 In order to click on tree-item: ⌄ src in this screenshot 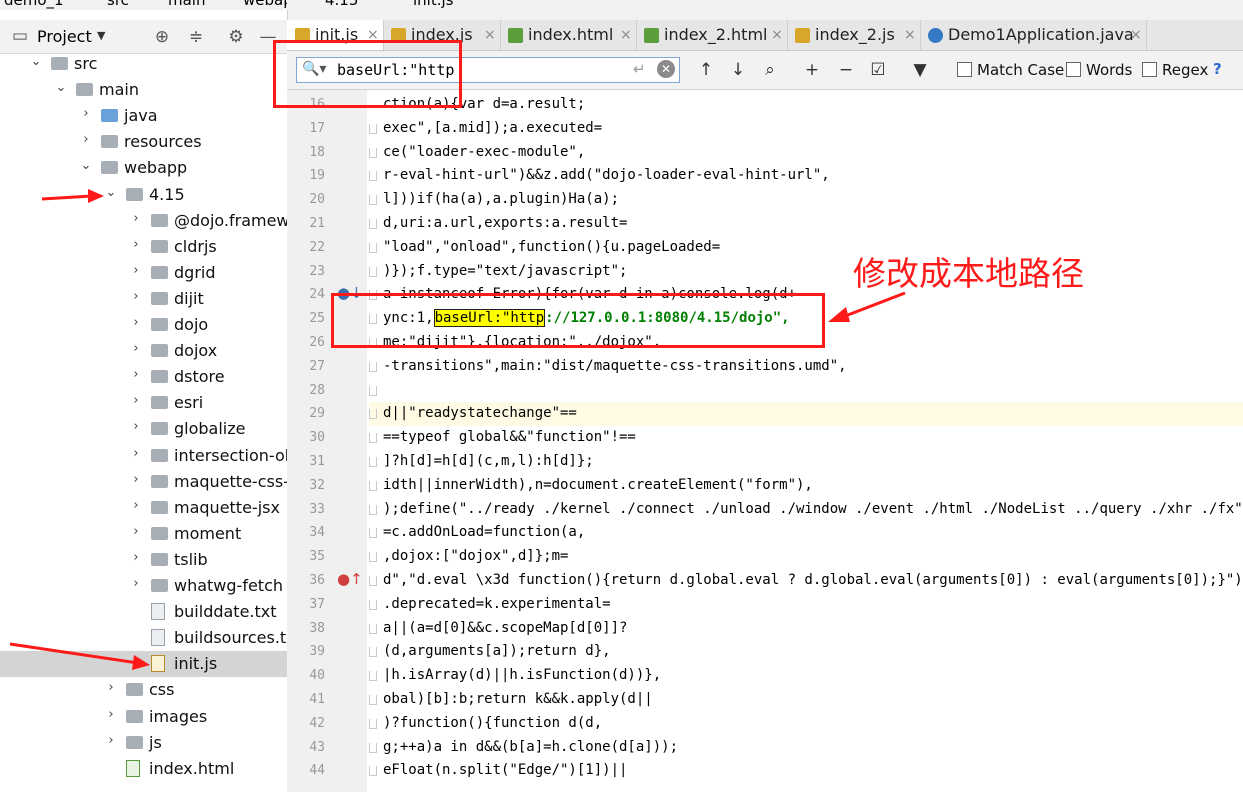, I will do `click(143, 64)`.